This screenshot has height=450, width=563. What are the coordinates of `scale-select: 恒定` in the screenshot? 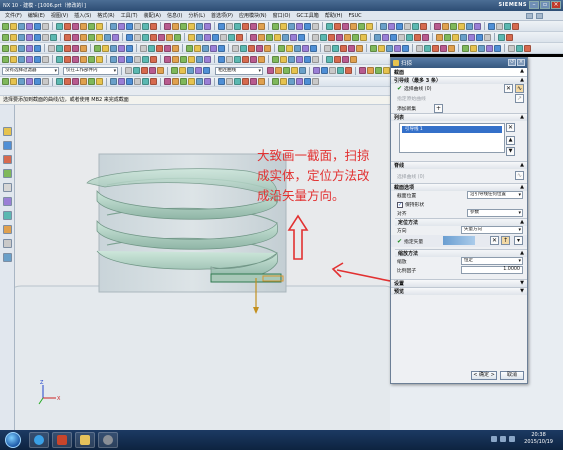 It's located at (492, 261).